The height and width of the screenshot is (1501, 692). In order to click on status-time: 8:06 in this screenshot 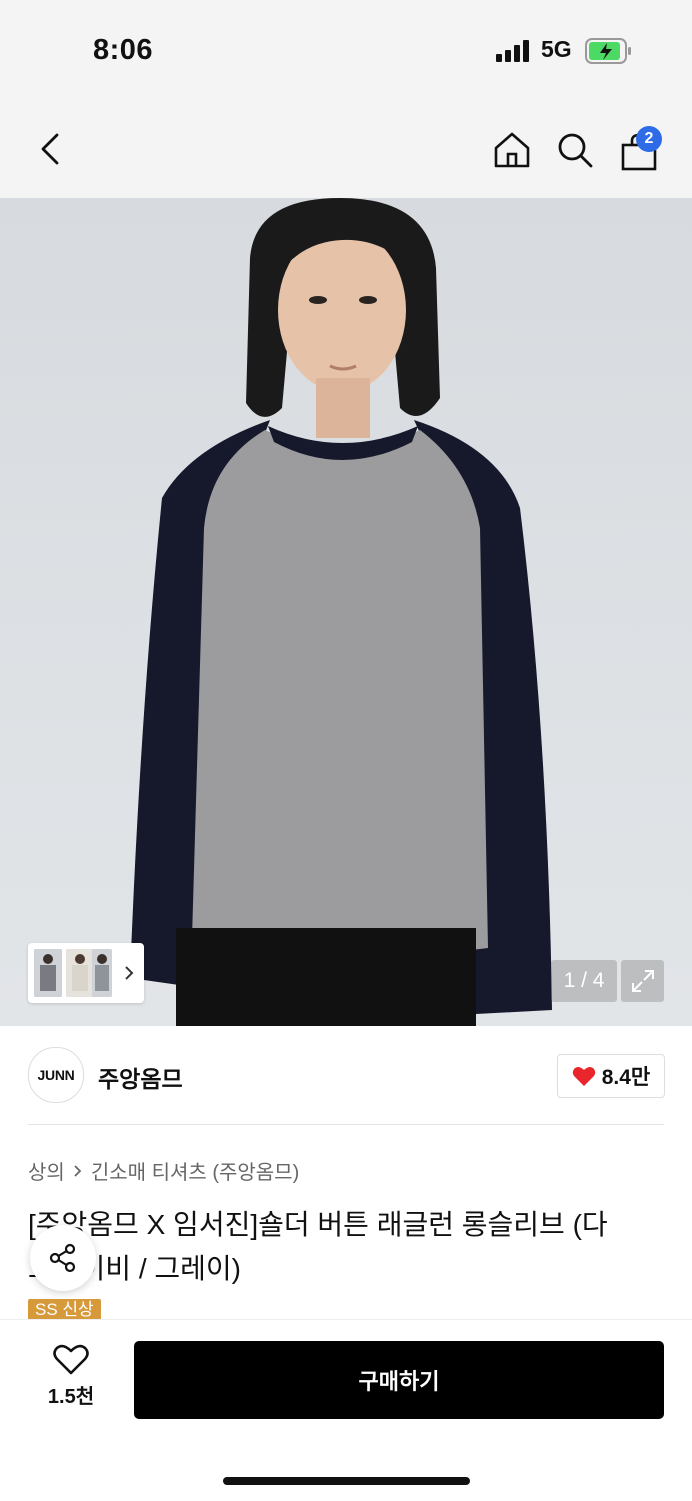, I will do `click(123, 50)`.